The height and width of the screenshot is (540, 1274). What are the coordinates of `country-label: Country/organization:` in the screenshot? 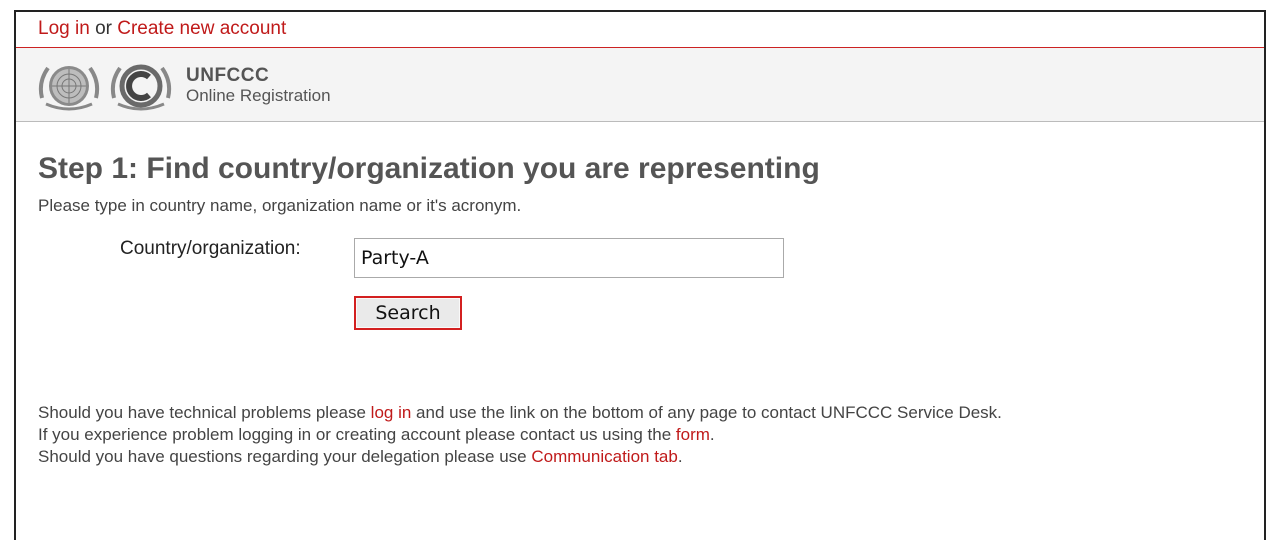 It's located at (210, 248).